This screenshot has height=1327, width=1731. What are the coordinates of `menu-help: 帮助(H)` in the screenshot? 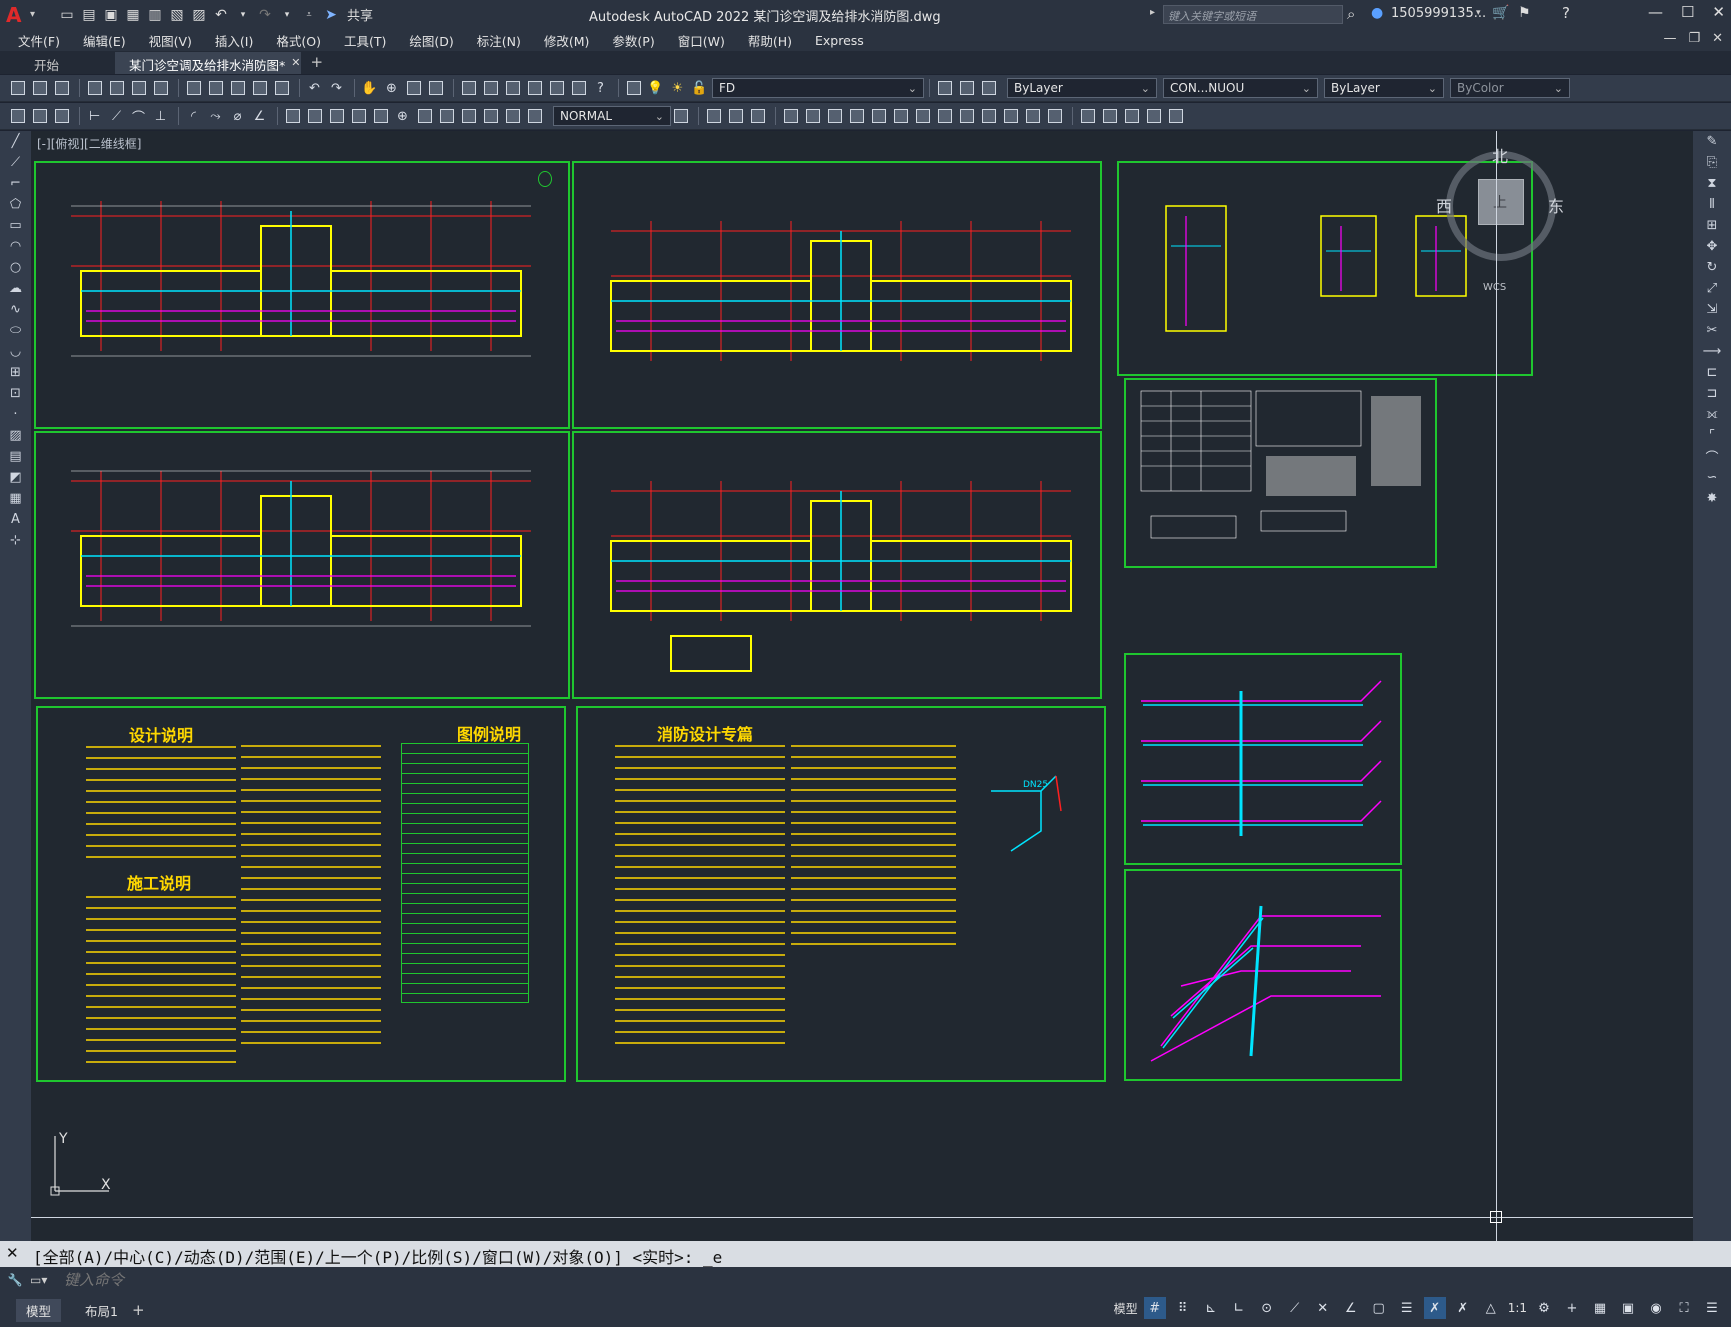 It's located at (770, 40).